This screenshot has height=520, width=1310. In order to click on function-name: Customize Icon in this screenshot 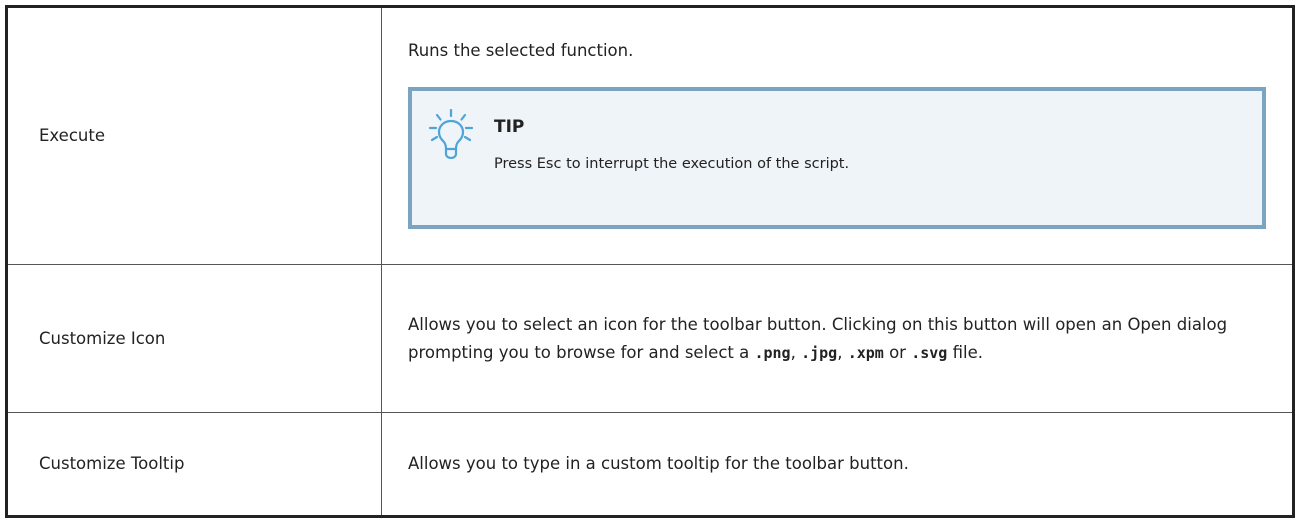, I will do `click(193, 338)`.